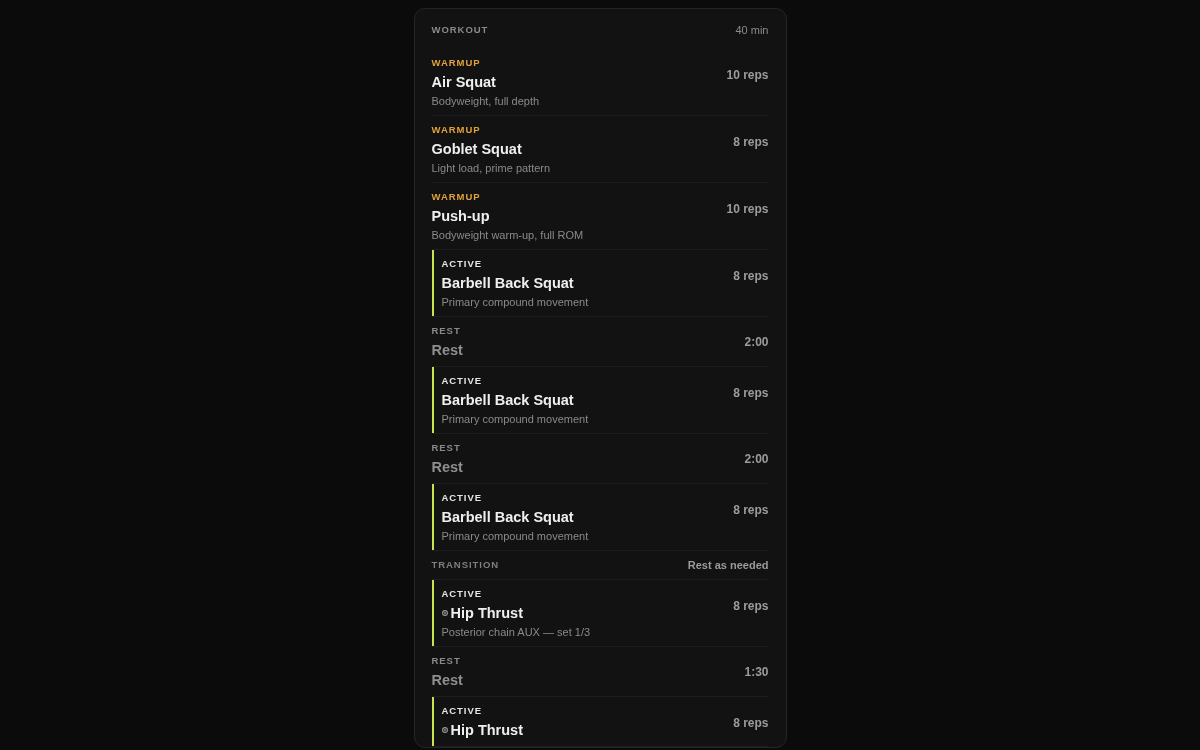 The height and width of the screenshot is (750, 1200). I want to click on phase-label: TRANSITION, so click(465, 565).